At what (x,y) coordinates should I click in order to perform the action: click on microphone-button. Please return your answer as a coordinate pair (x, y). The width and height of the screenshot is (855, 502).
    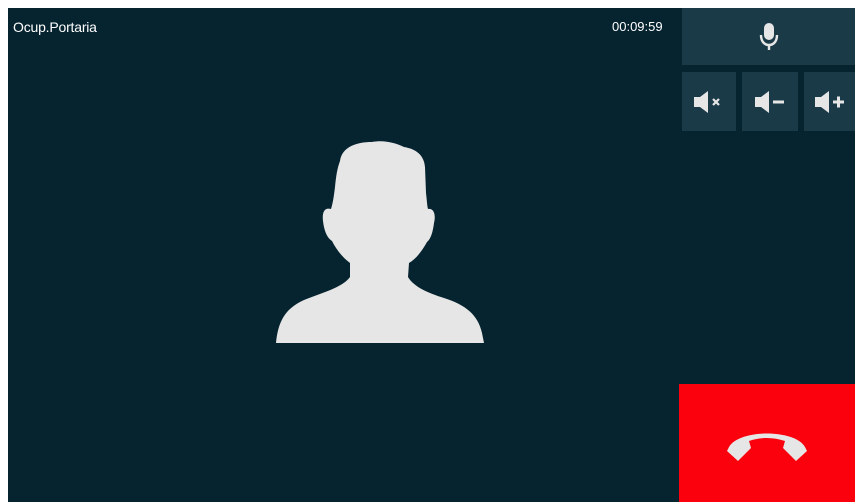
    Looking at the image, I should click on (768, 36).